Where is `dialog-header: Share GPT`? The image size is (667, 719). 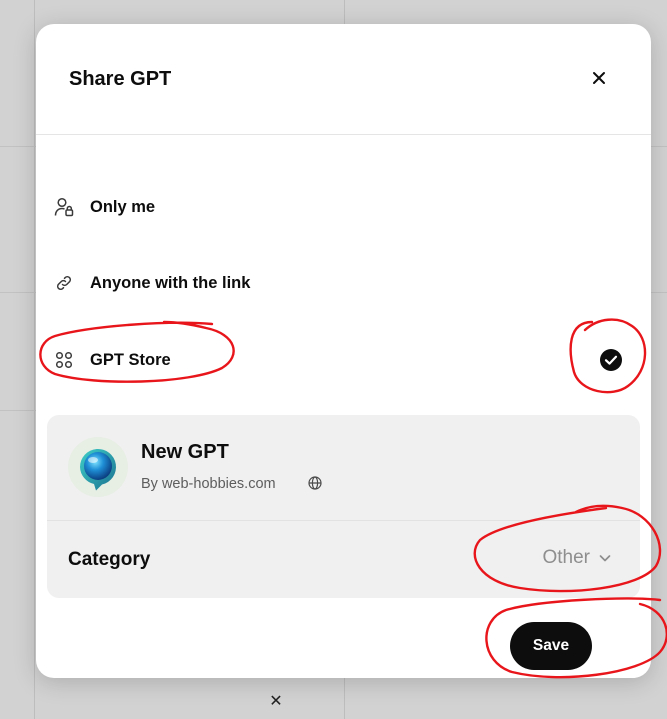
dialog-header: Share GPT is located at coordinates (343, 79).